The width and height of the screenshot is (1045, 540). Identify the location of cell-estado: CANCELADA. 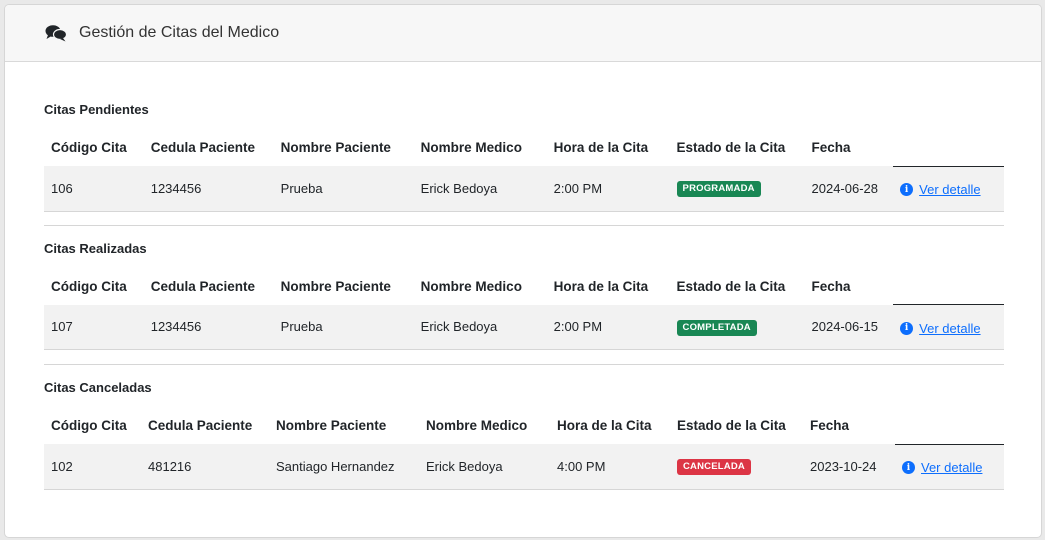
(736, 467).